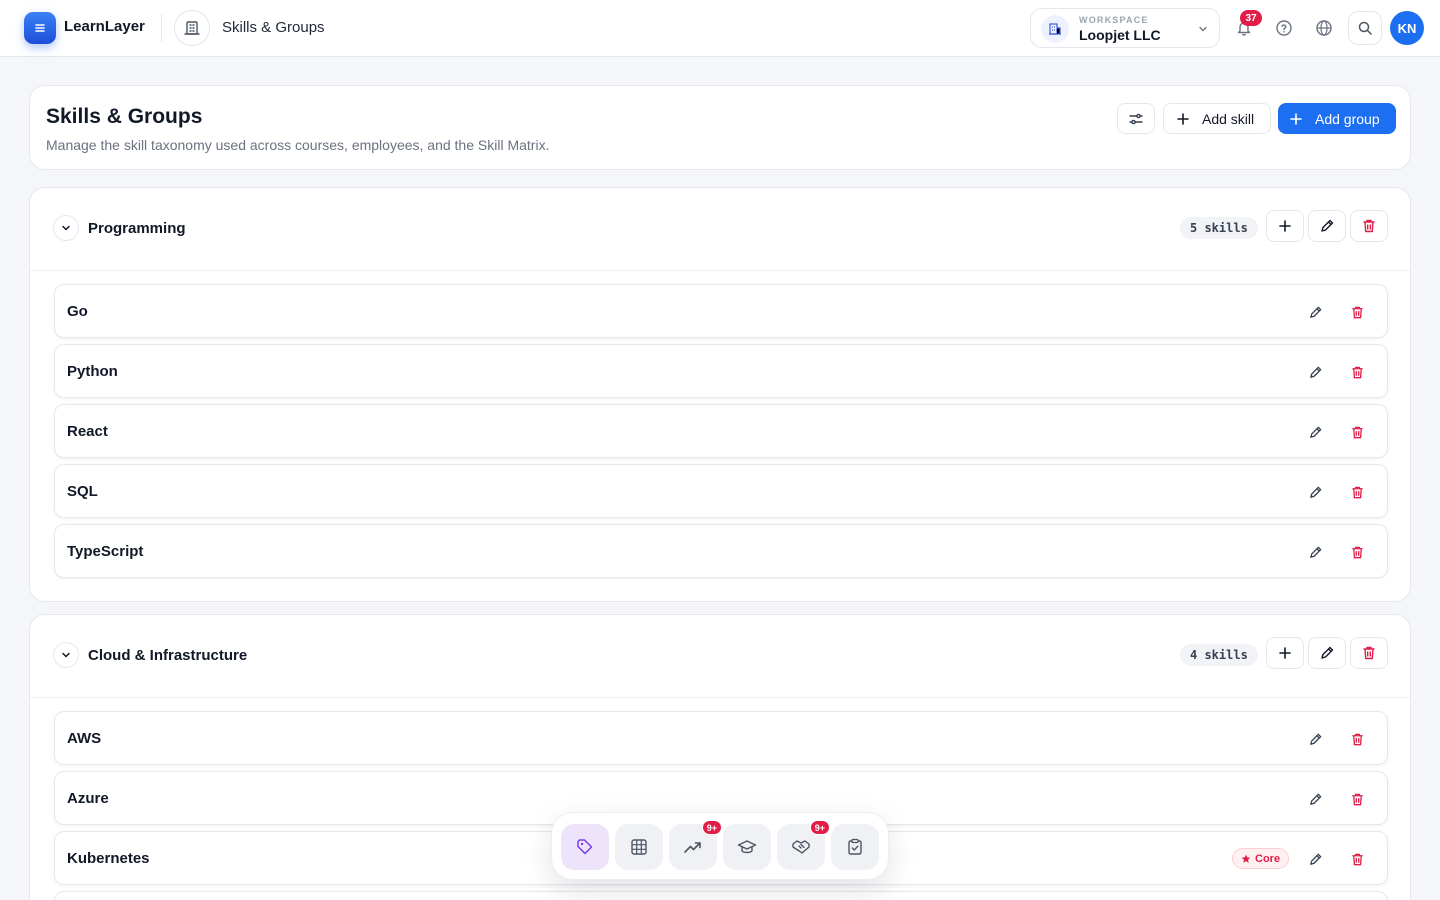 The image size is (1440, 900). I want to click on language-button, so click(1324, 28).